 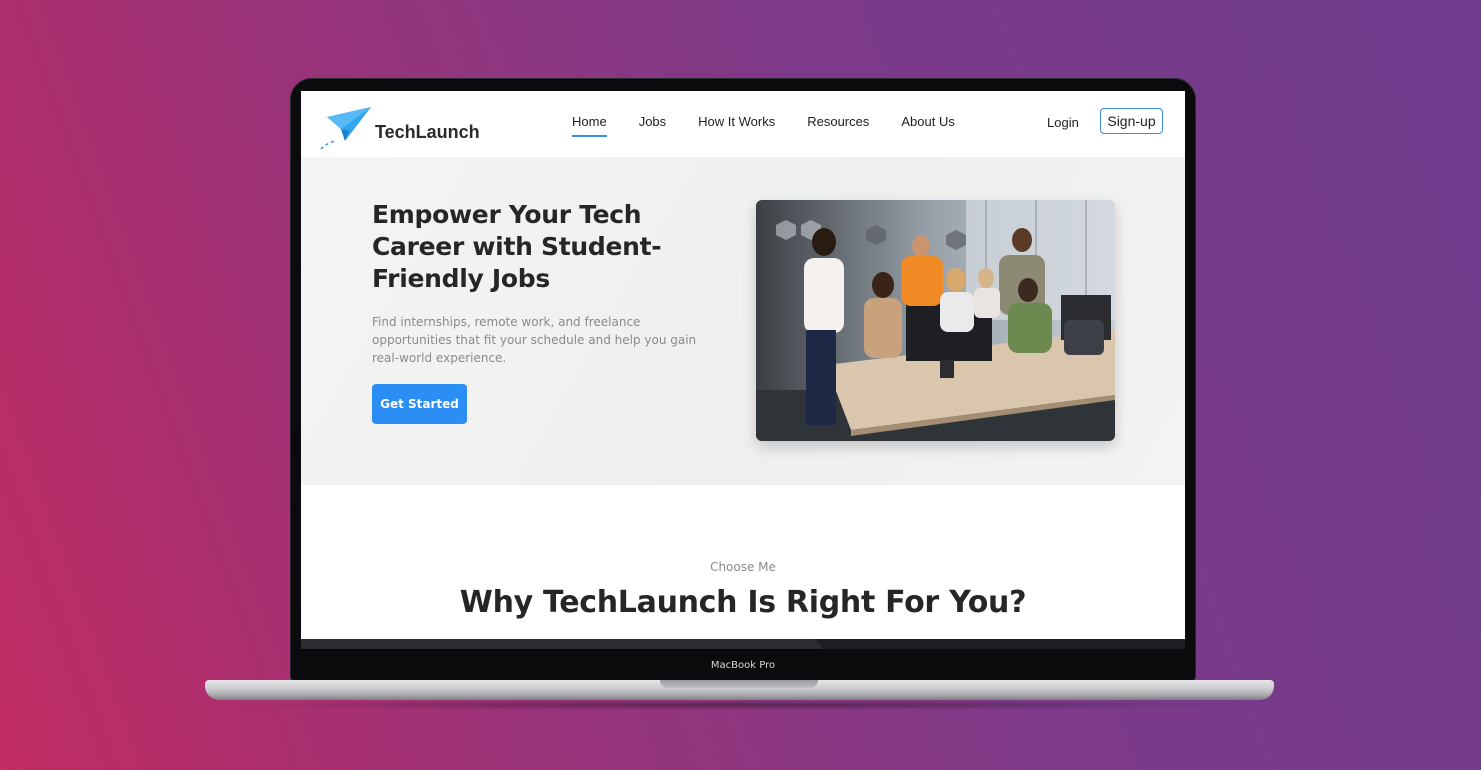 I want to click on device-model-label: MacBook Pro, so click(x=743, y=665).